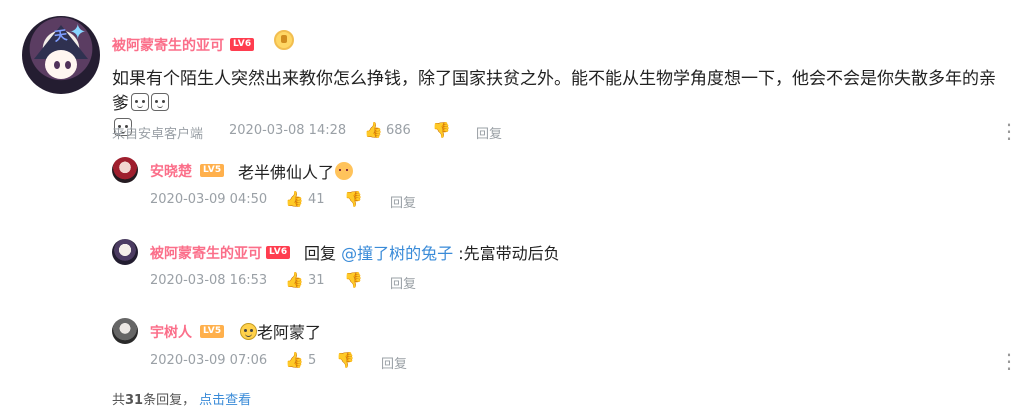 The width and height of the screenshot is (1024, 420). Describe the element at coordinates (168, 45) in the screenshot. I see `main-username: 被阿蒙寄生的亚可` at that location.